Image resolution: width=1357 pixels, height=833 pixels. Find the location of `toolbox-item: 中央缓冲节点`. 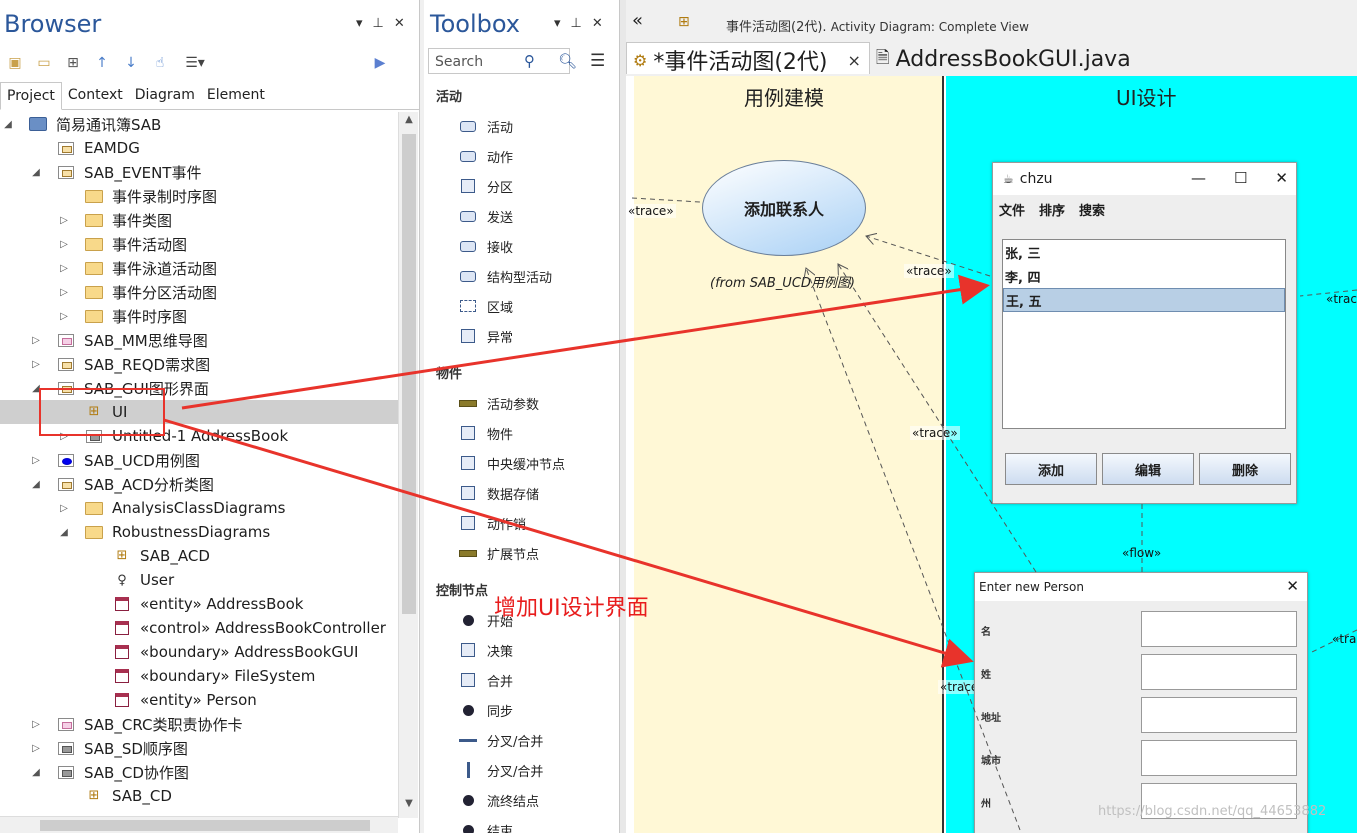

toolbox-item: 中央缓冲节点 is located at coordinates (511, 463).